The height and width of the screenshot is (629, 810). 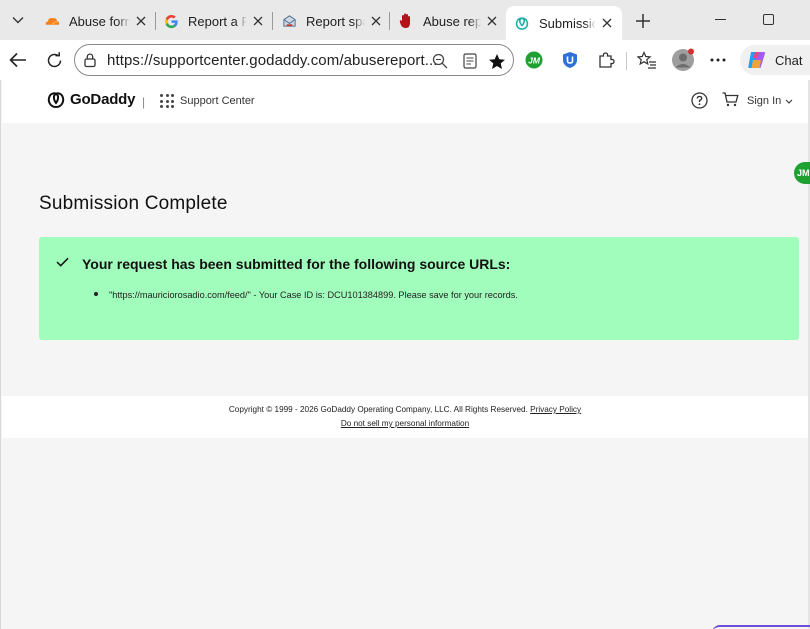 What do you see at coordinates (764, 101) in the screenshot?
I see `sign-in-label: Sign In` at bounding box center [764, 101].